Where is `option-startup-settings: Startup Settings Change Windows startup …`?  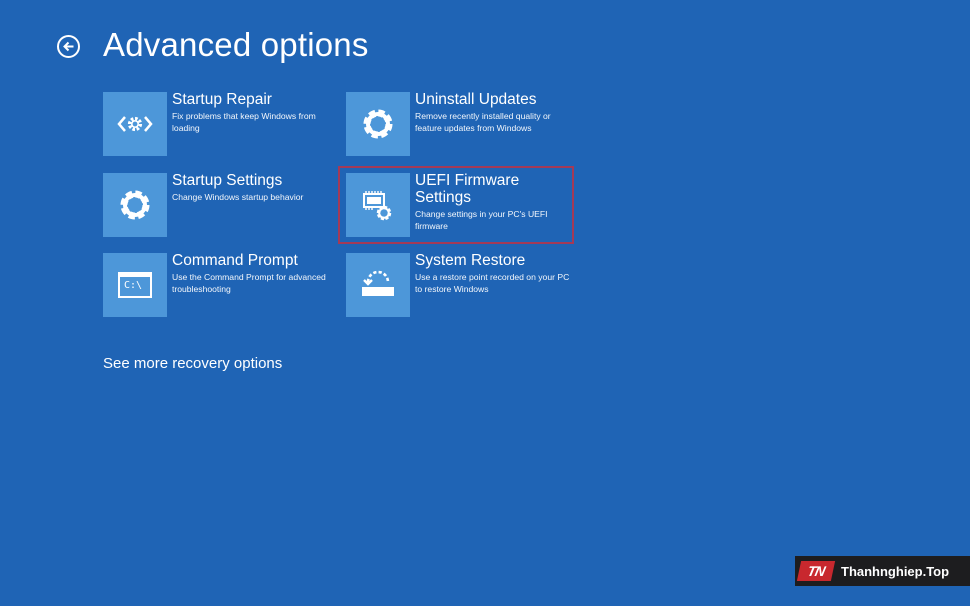 option-startup-settings: Startup Settings Change Windows startup … is located at coordinates (218, 207).